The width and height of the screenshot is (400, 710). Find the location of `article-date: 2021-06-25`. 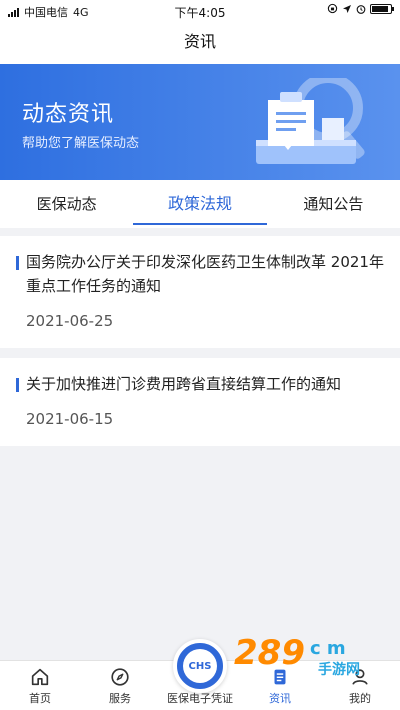

article-date: 2021-06-25 is located at coordinates (70, 321).